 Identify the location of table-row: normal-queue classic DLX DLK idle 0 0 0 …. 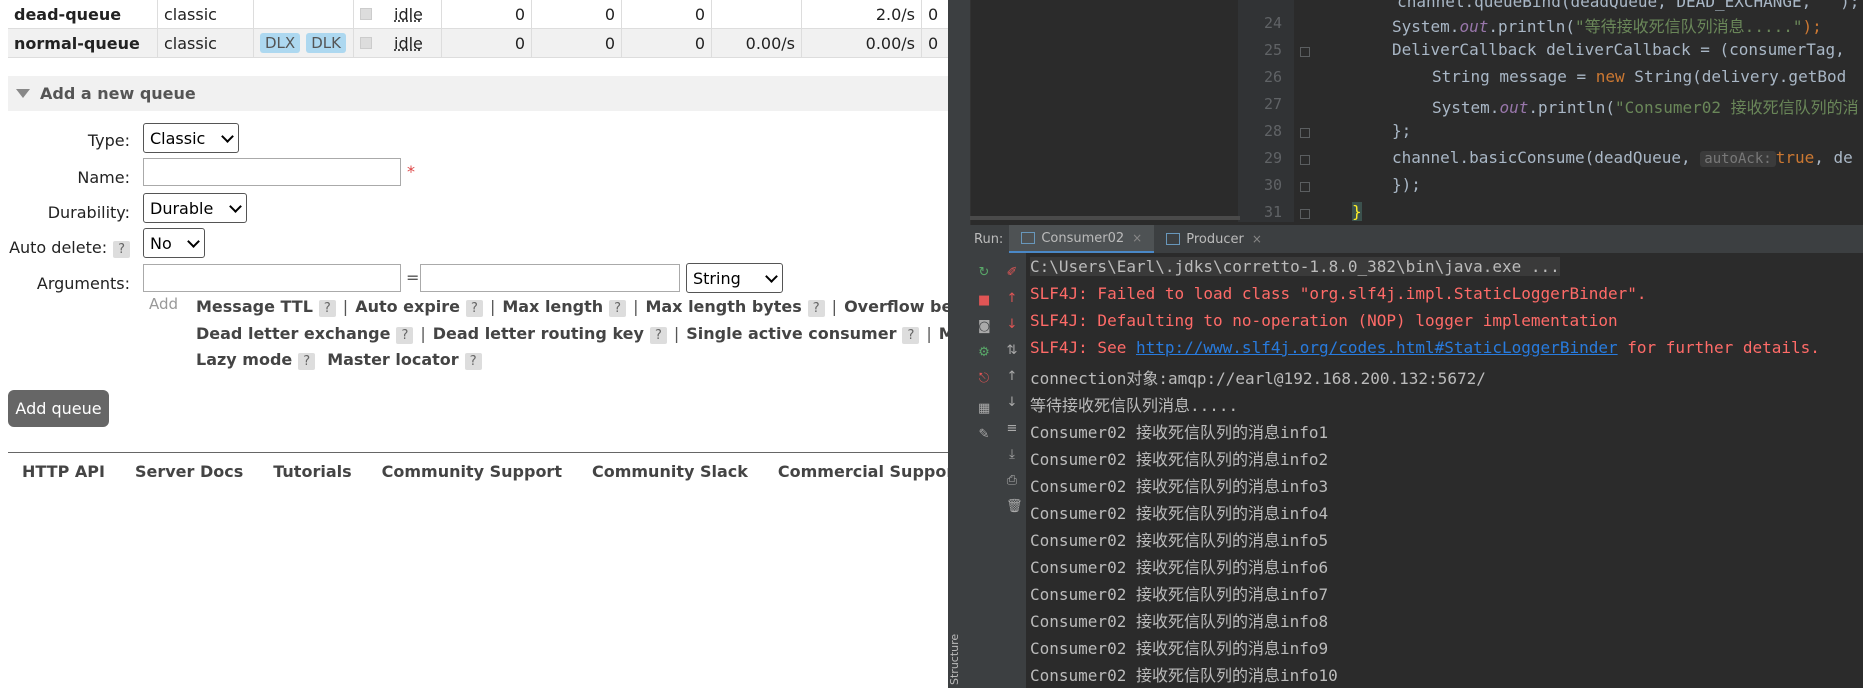
(478, 43).